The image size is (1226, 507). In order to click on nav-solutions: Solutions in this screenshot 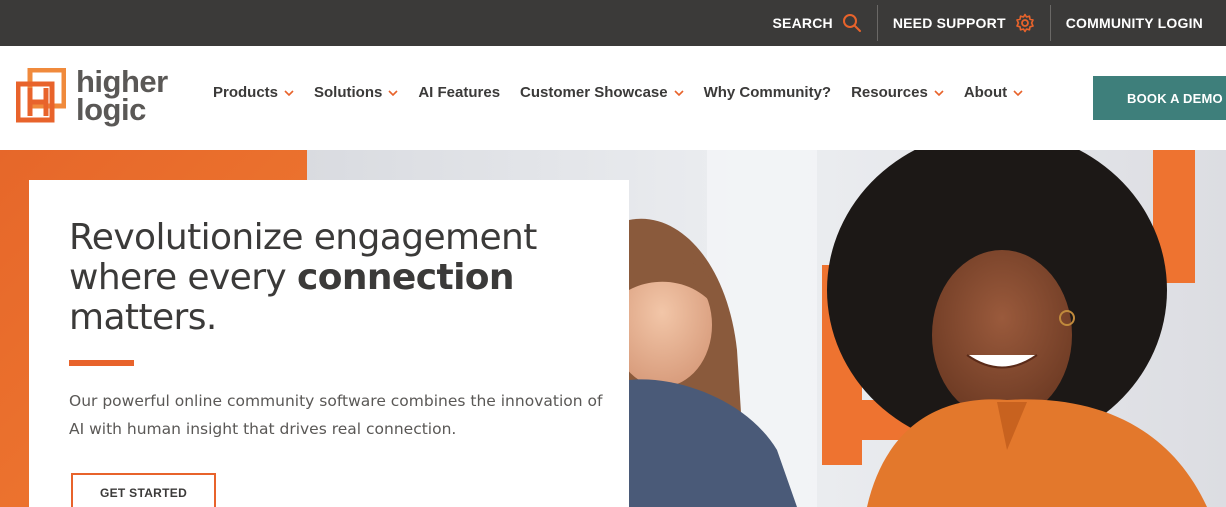, I will do `click(356, 92)`.